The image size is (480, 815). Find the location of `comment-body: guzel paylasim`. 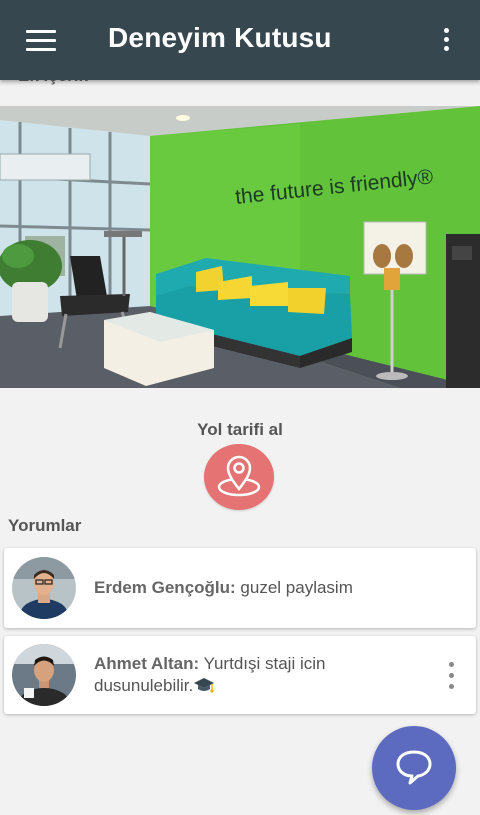

comment-body: guzel paylasim is located at coordinates (296, 587).